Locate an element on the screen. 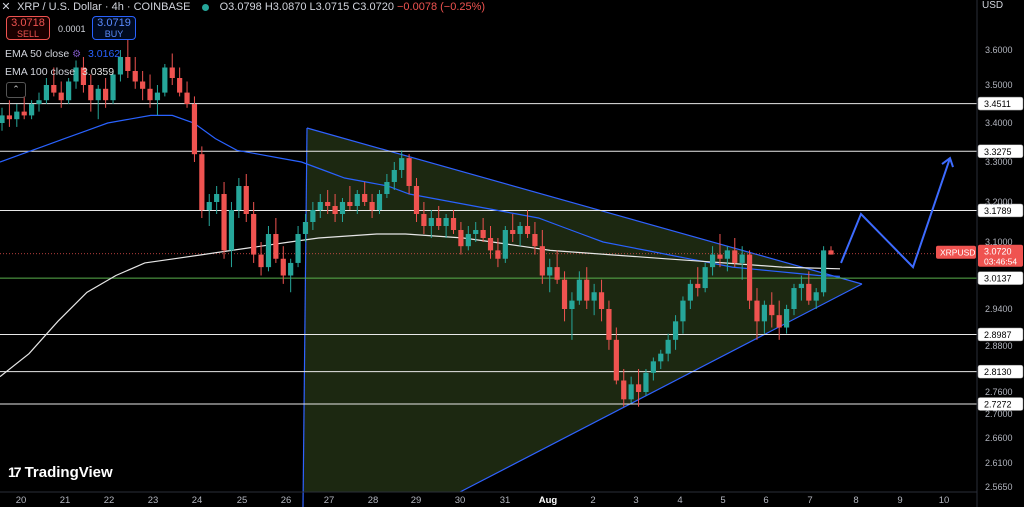 The image size is (1024, 507). buy-label: BUY is located at coordinates (114, 34).